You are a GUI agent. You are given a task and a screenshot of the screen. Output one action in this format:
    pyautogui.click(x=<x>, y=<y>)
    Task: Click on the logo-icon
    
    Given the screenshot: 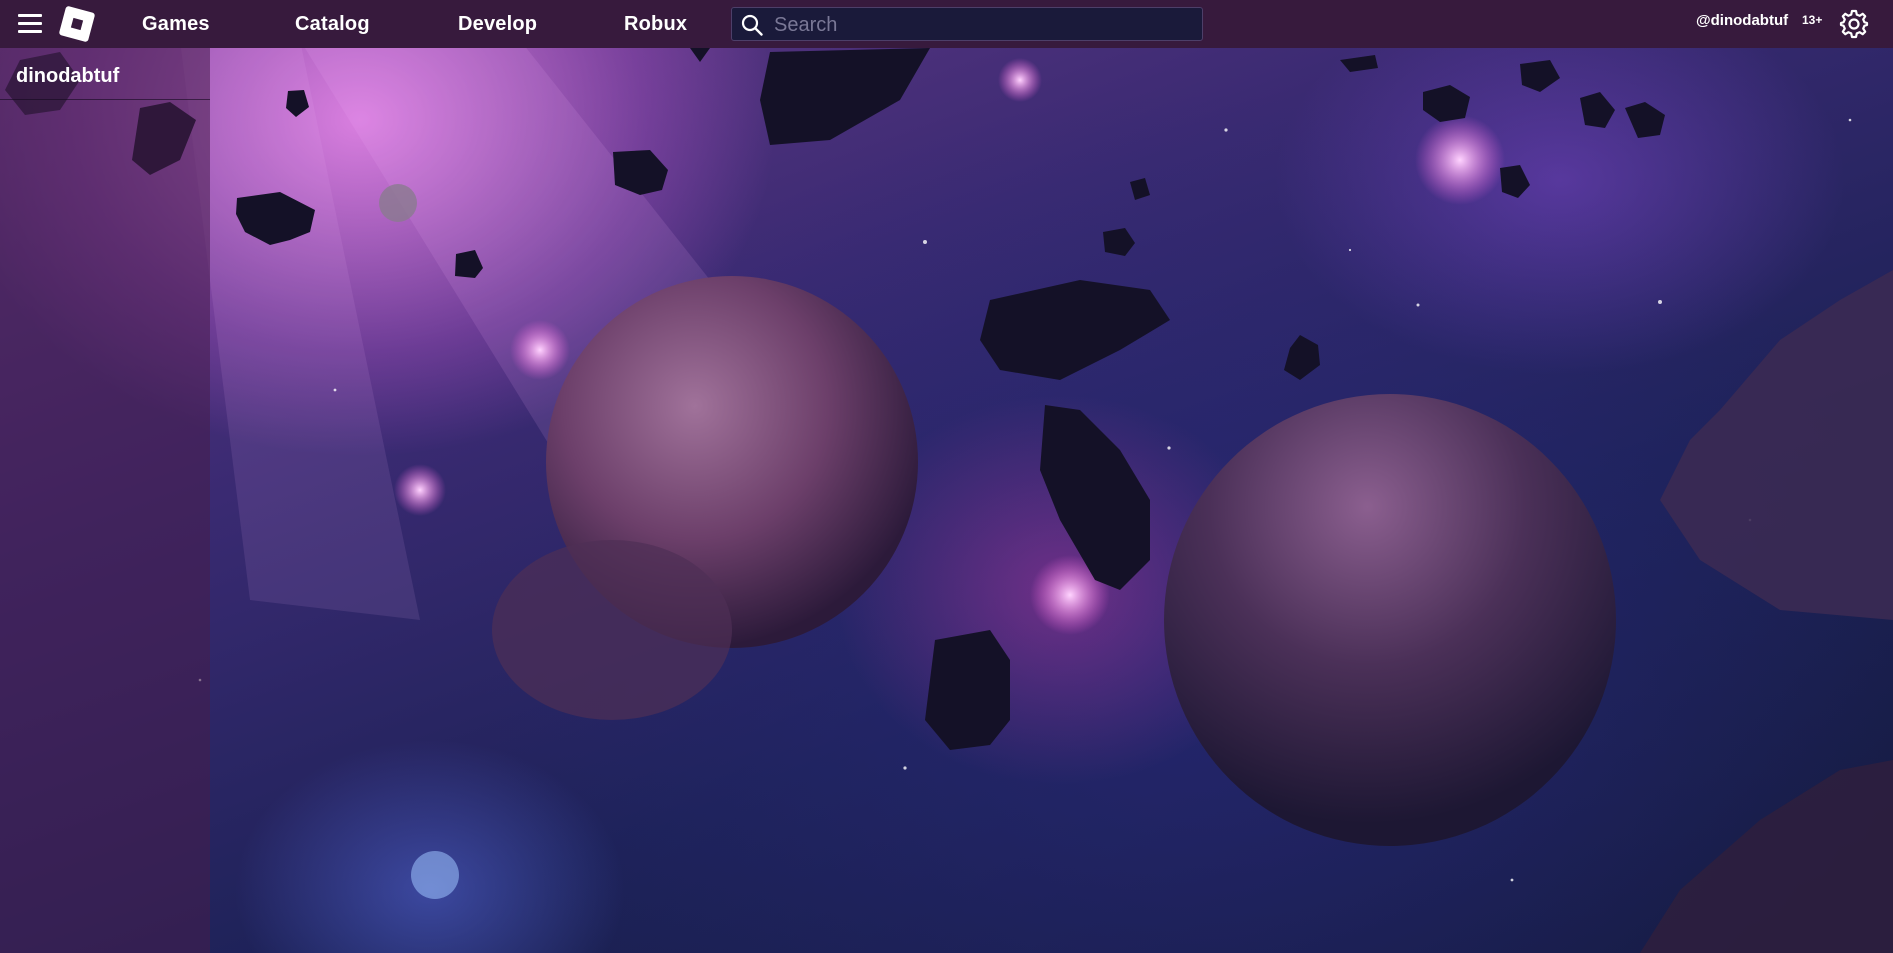 What is the action you would take?
    pyautogui.click(x=77, y=24)
    